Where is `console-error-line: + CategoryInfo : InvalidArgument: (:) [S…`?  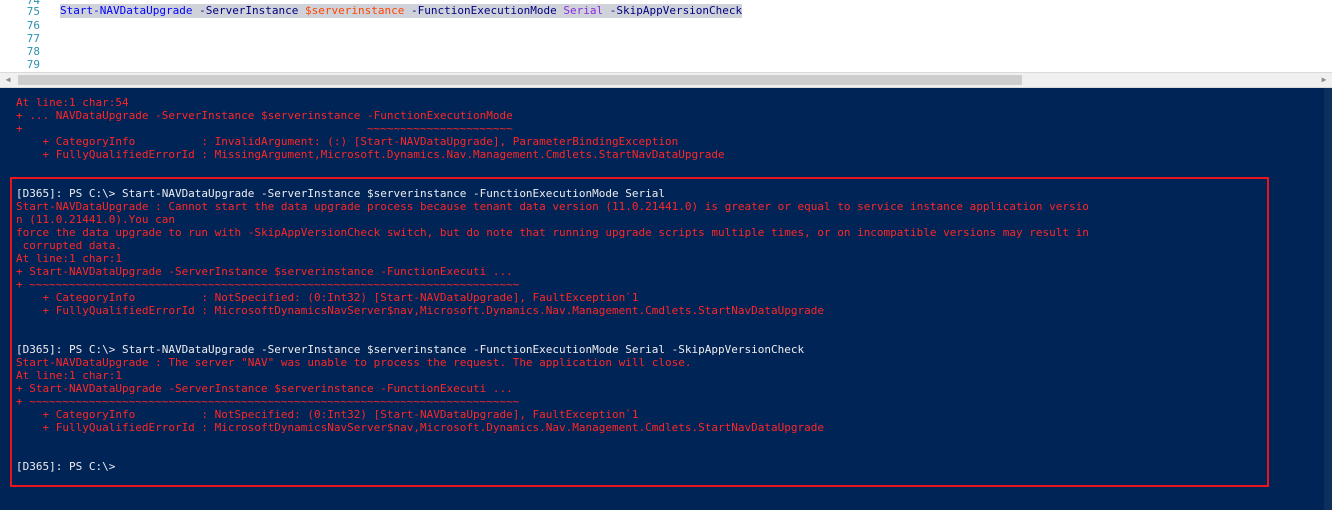
console-error-line: + CategoryInfo : InvalidArgument: (:) [S… is located at coordinates (347, 141).